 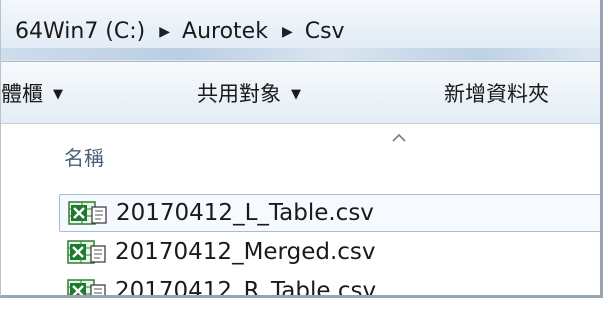 What do you see at coordinates (84, 156) in the screenshot?
I see `column-name-header: 名稱` at bounding box center [84, 156].